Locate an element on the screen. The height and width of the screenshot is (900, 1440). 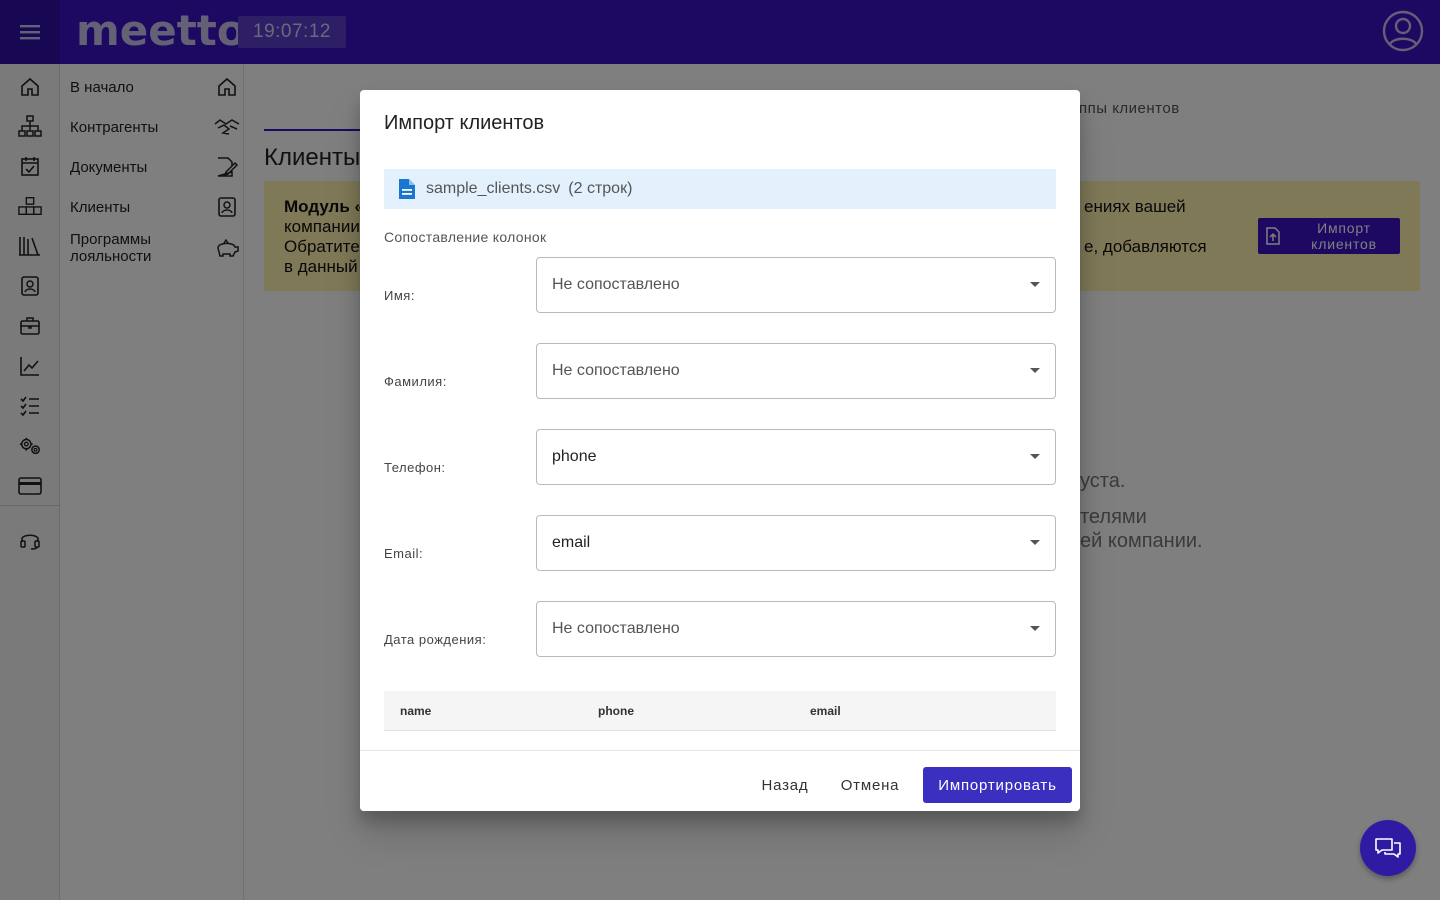
email-select: email is located at coordinates (796, 543).